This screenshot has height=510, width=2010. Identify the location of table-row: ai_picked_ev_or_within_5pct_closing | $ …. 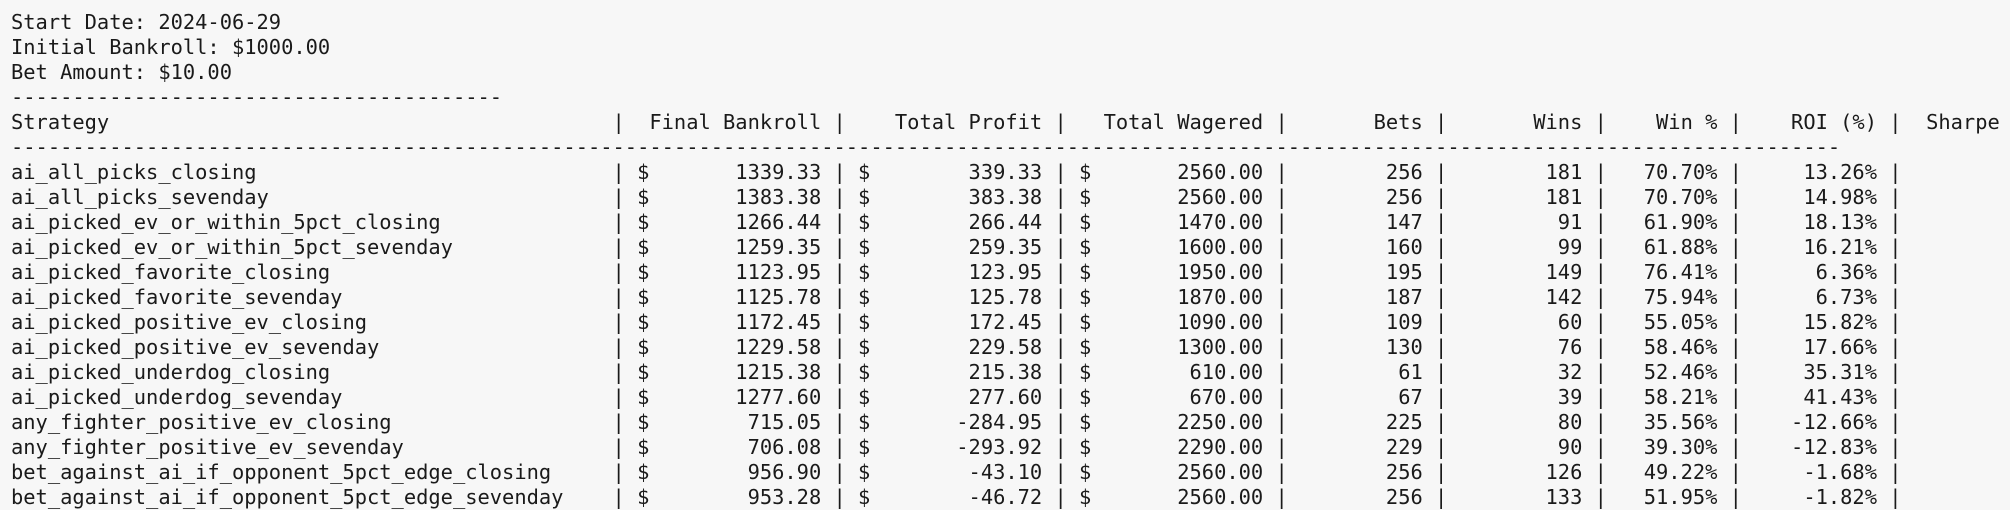
(1010, 222).